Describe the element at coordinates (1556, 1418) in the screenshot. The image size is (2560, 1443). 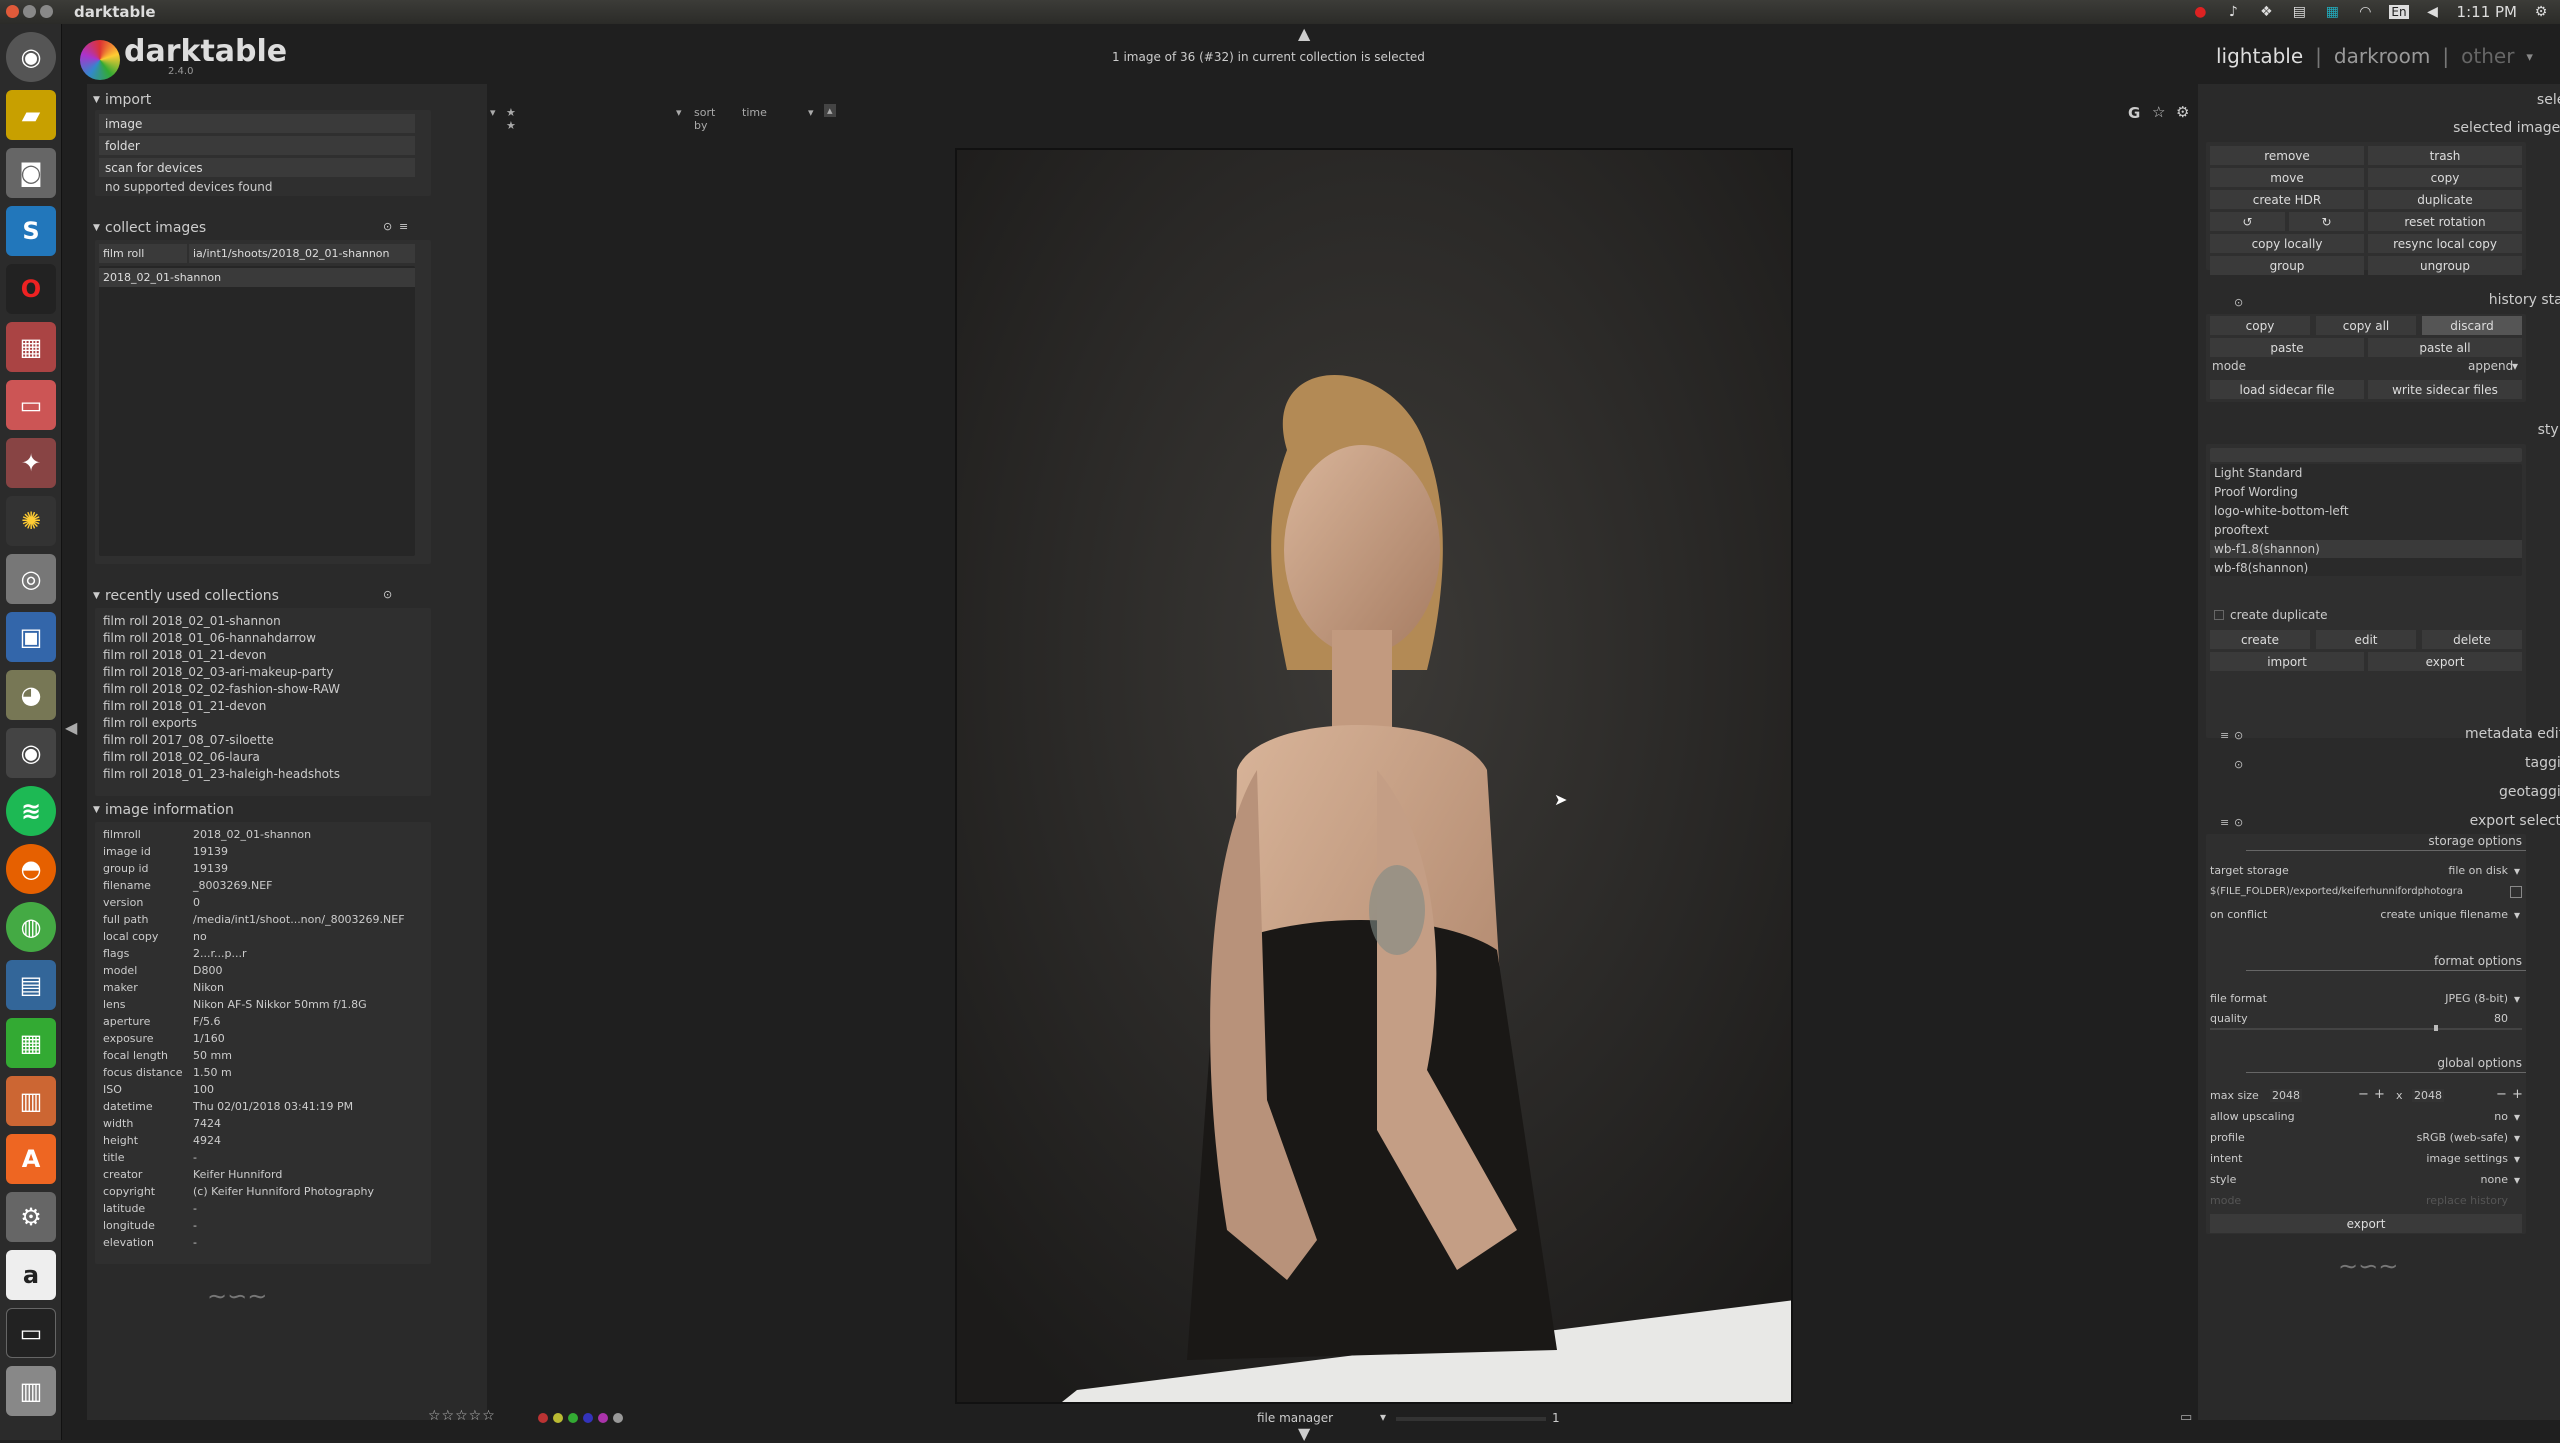
I see `zoom-count: 1` at that location.